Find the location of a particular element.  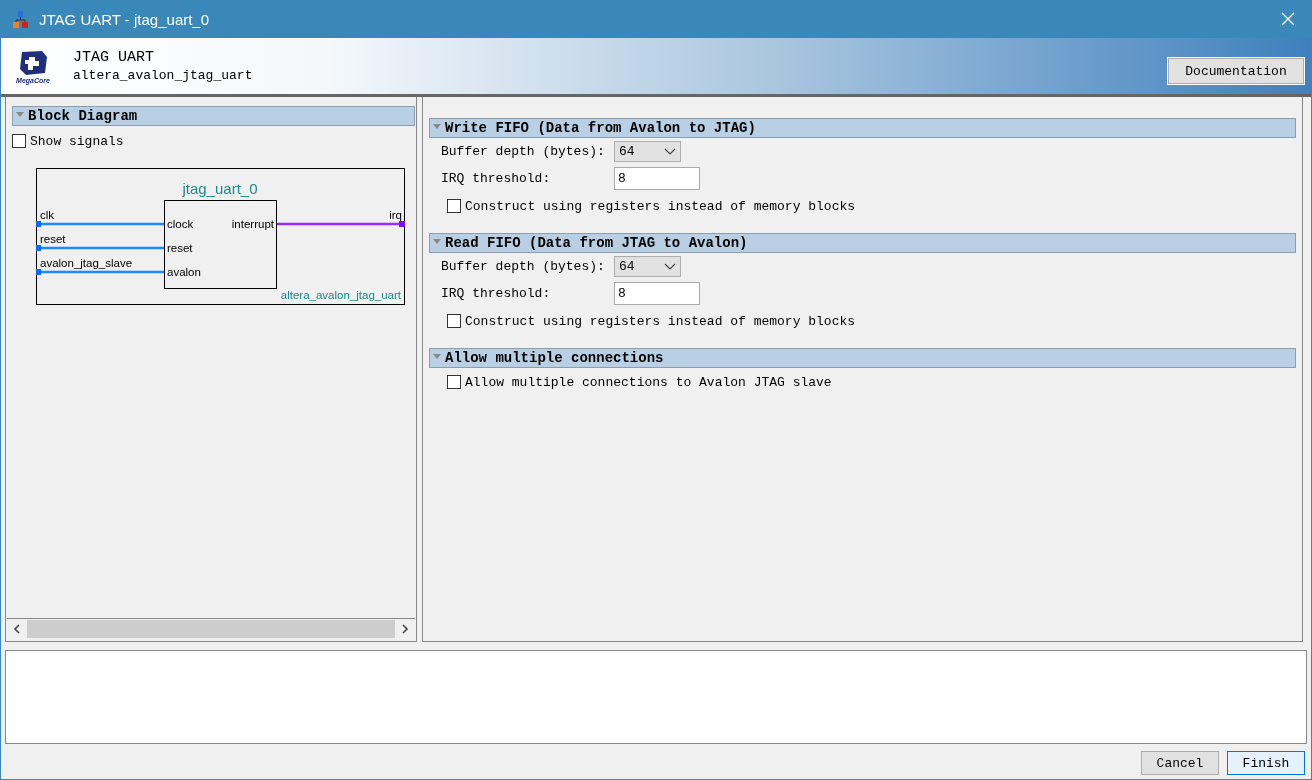

dialog-button: Cancel is located at coordinates (1180, 763).